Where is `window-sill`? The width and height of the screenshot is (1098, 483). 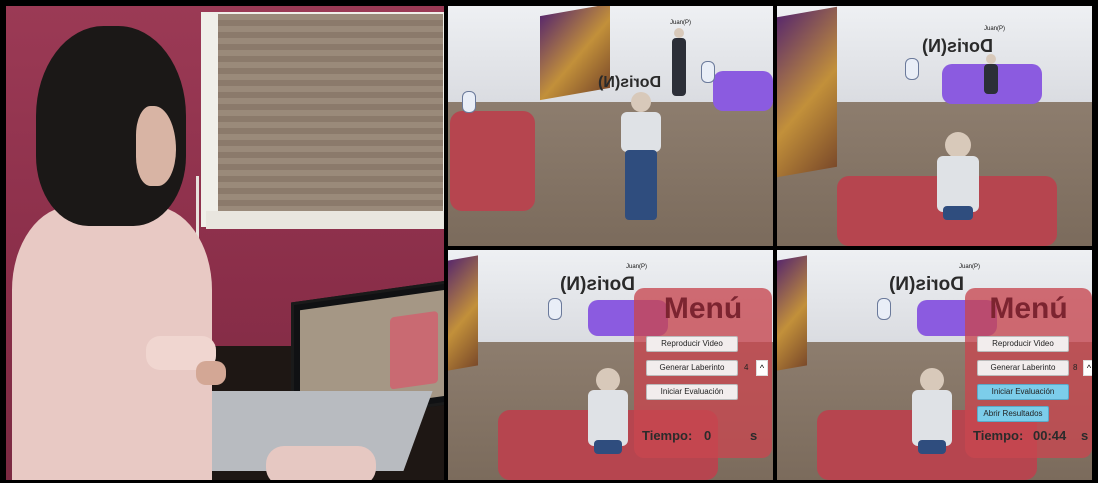
window-sill is located at coordinates (325, 220).